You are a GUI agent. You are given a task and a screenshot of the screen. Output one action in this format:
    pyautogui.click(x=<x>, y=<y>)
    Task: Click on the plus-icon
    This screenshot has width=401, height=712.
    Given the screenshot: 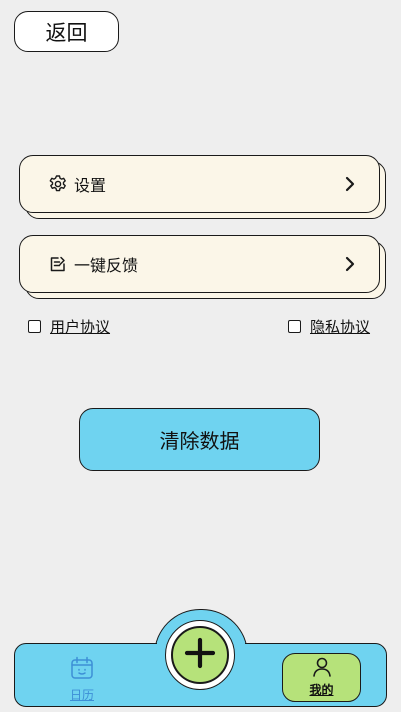 What is the action you would take?
    pyautogui.click(x=200, y=655)
    